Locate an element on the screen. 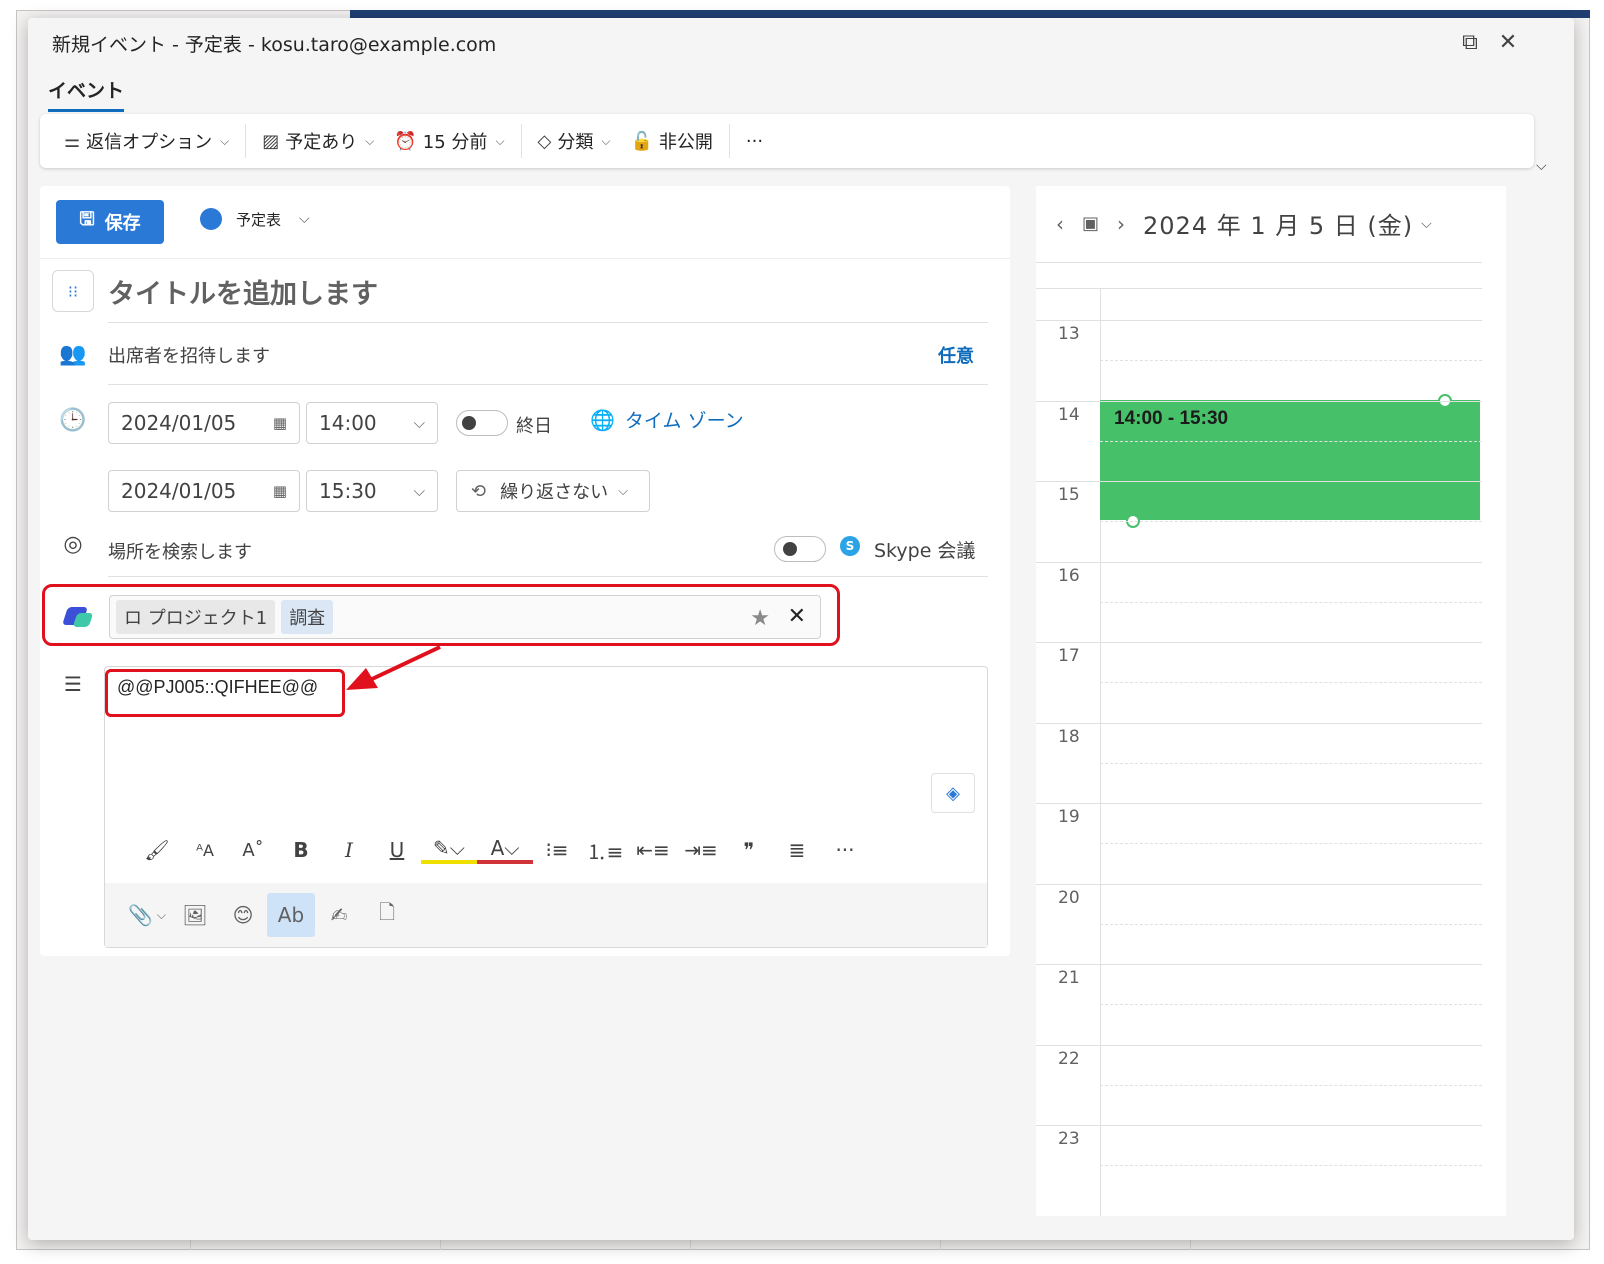 The image size is (1604, 1264). end-time-field: 15:30 ⌵ is located at coordinates (372, 491).